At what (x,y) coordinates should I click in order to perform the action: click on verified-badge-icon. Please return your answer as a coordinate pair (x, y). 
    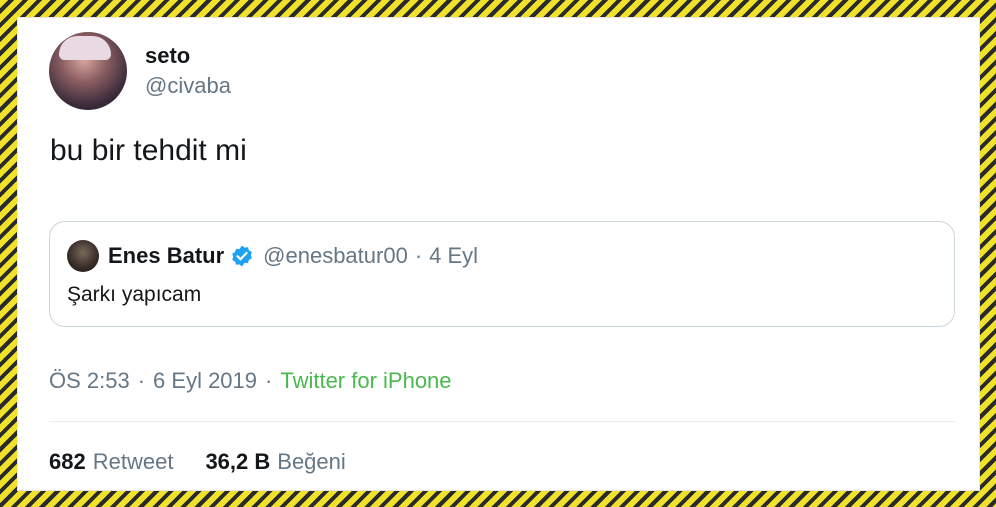
    Looking at the image, I should click on (242, 256).